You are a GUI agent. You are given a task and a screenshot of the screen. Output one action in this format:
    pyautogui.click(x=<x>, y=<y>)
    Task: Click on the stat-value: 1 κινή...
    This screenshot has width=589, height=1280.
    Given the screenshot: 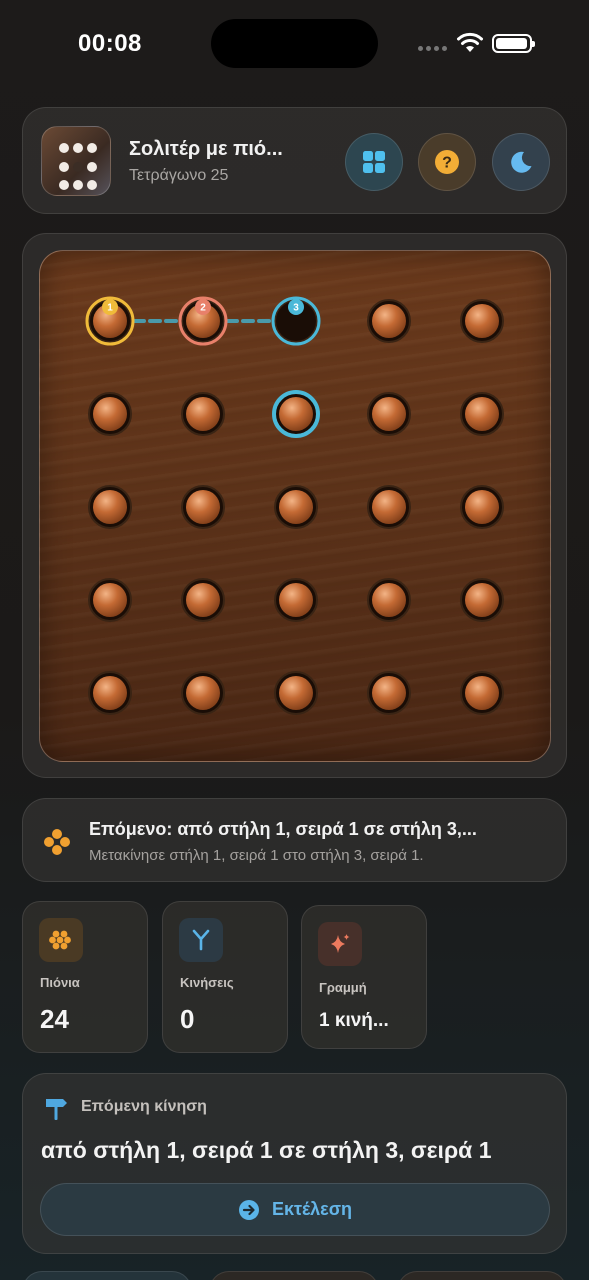 What is the action you would take?
    pyautogui.click(x=354, y=1020)
    